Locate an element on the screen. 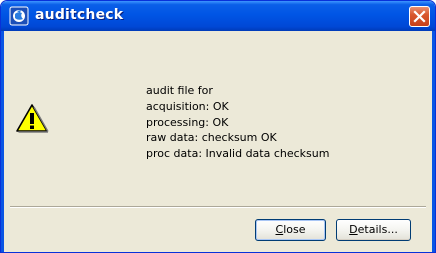 This screenshot has width=436, height=253. window-title: auditcheck is located at coordinates (79, 15).